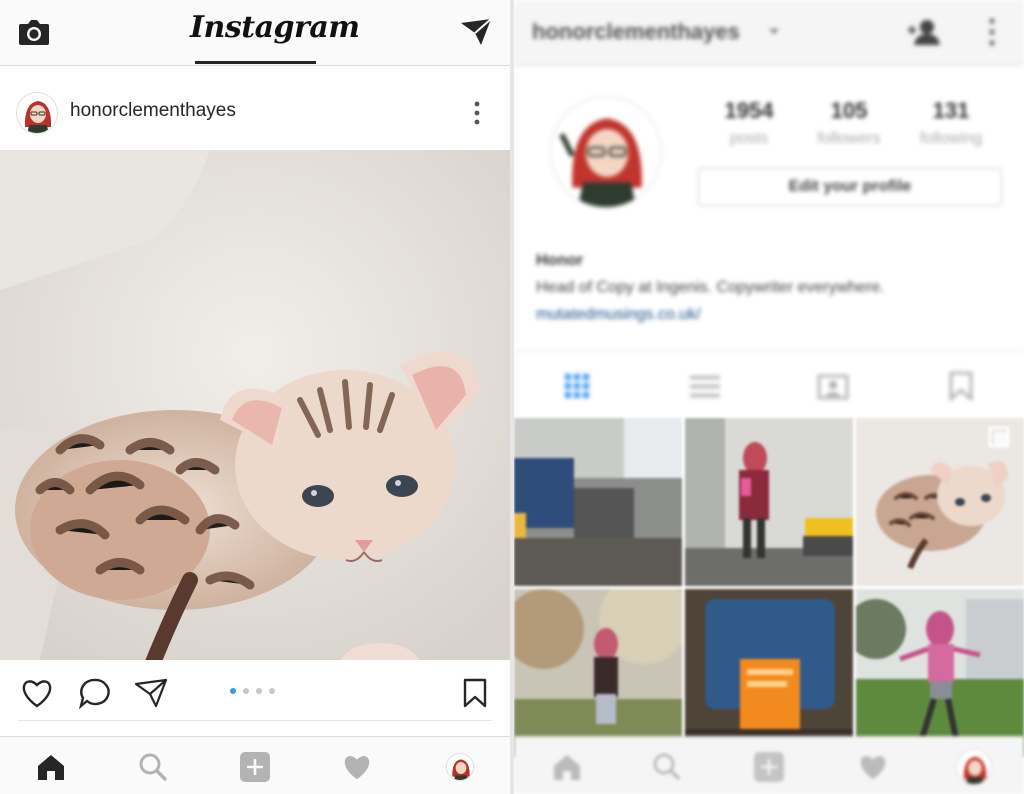  I want to click on bio-link: mutatedmusings.co.uk/, so click(618, 315).